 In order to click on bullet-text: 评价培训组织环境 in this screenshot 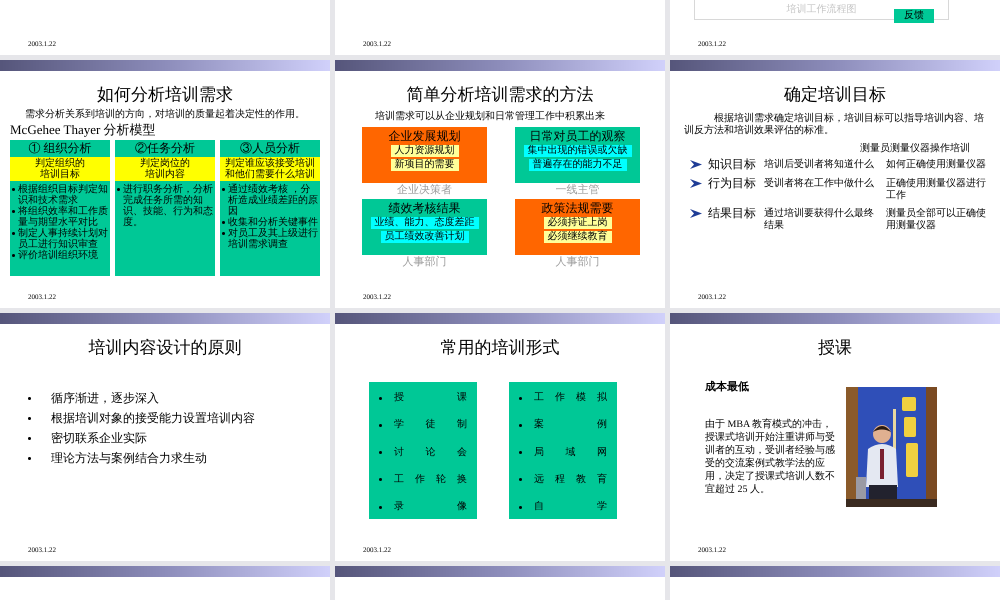, I will do `click(58, 255)`.